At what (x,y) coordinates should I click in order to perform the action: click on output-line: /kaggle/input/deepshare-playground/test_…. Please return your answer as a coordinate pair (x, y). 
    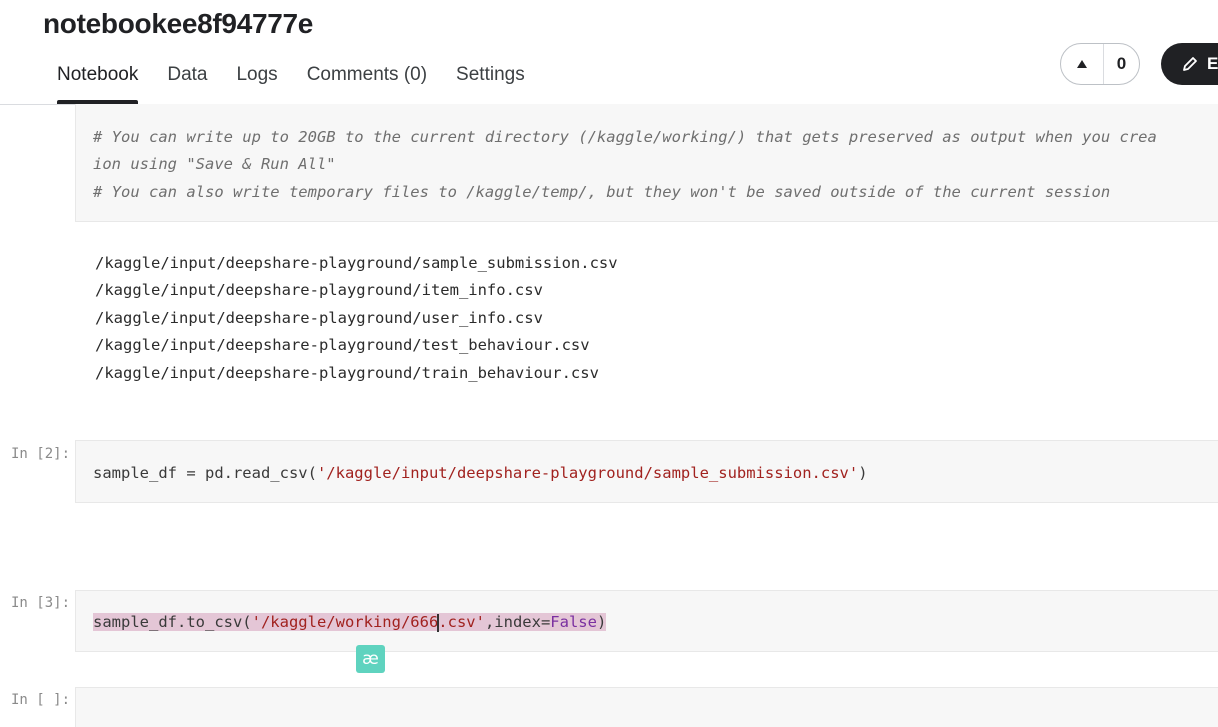
    Looking at the image, I should click on (342, 345).